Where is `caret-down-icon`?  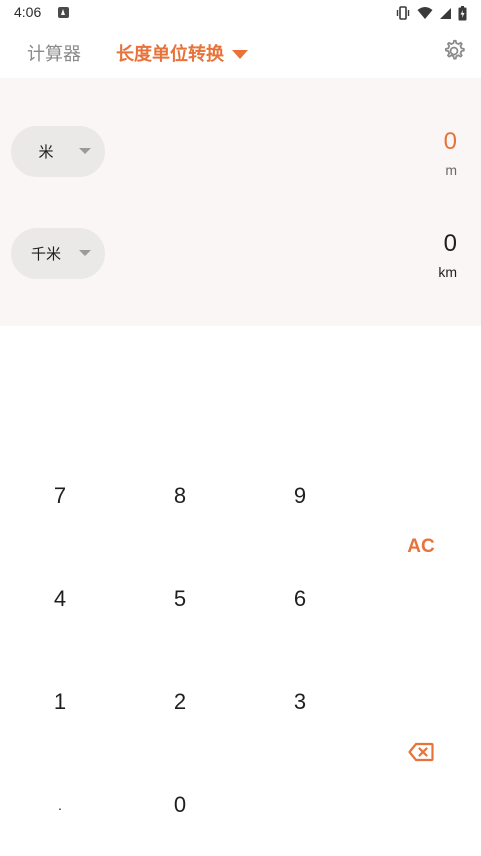
caret-down-icon is located at coordinates (240, 54).